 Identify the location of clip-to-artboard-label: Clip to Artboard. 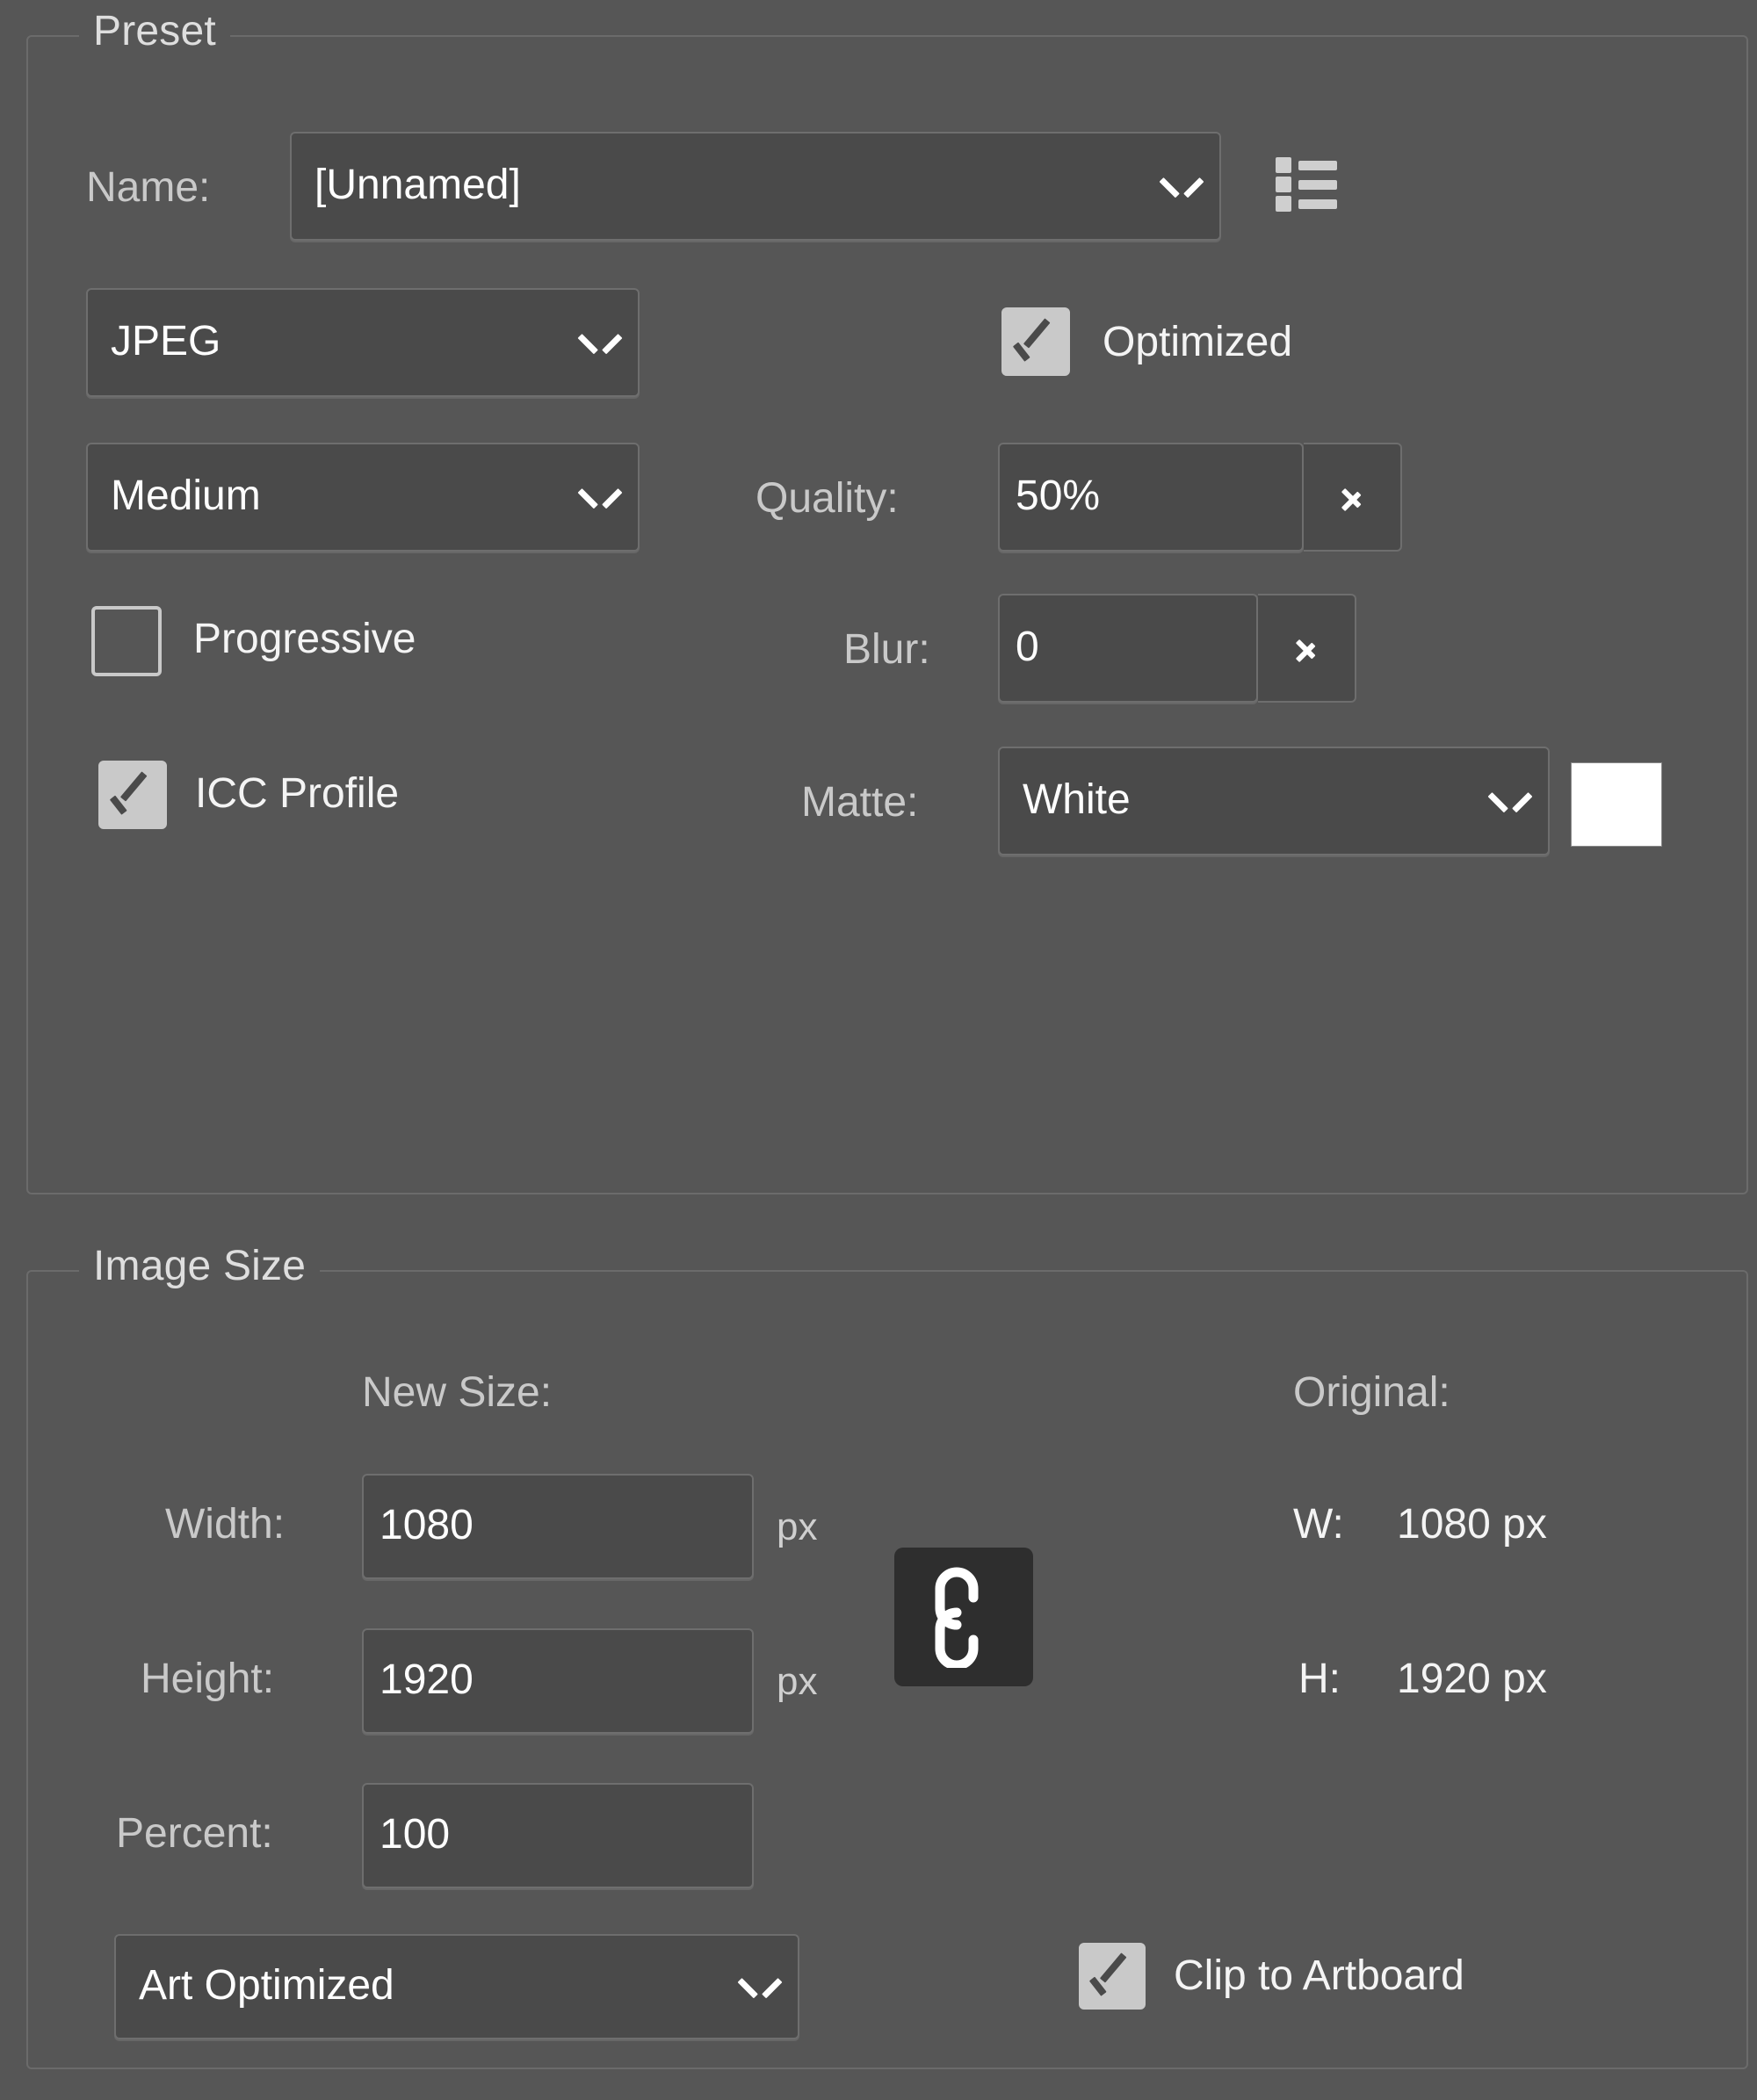
(1319, 1975).